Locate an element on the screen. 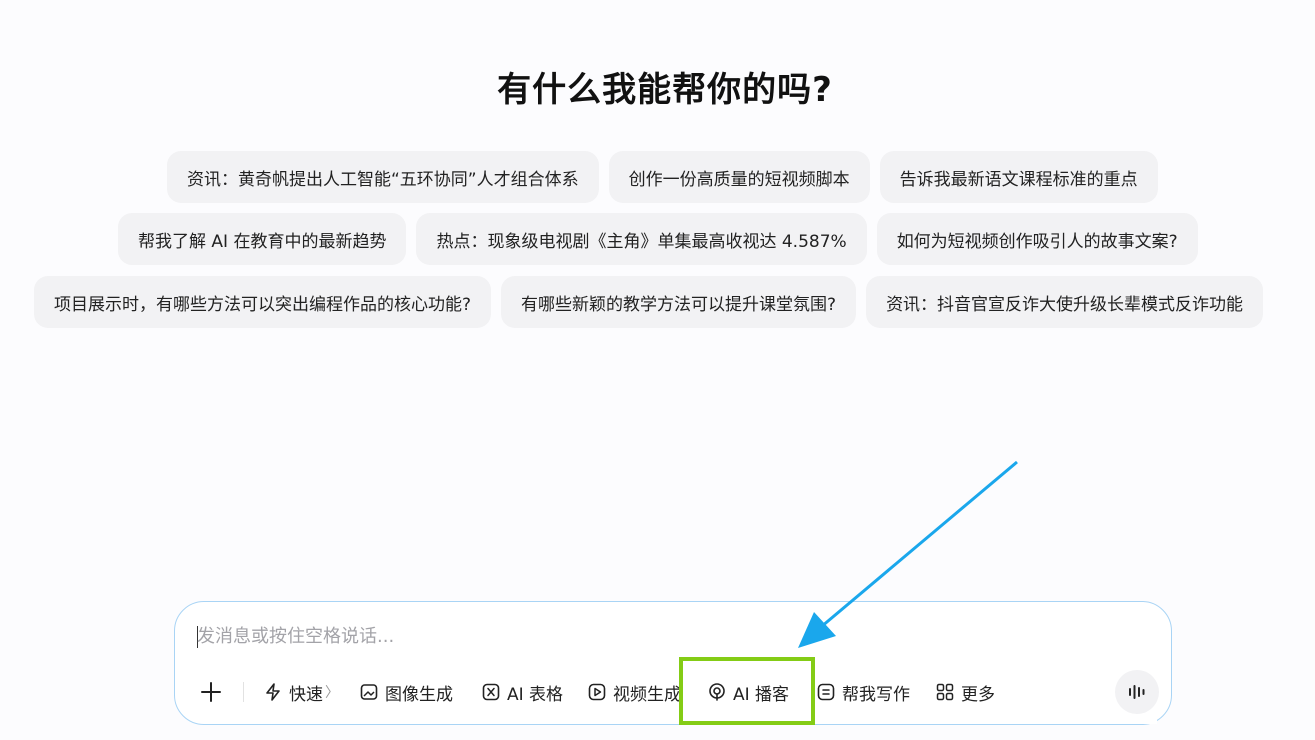 This screenshot has width=1315, height=740. suggestion-label: 有哪些新颖的教学方法可以提升课堂氛围? is located at coordinates (679, 304).